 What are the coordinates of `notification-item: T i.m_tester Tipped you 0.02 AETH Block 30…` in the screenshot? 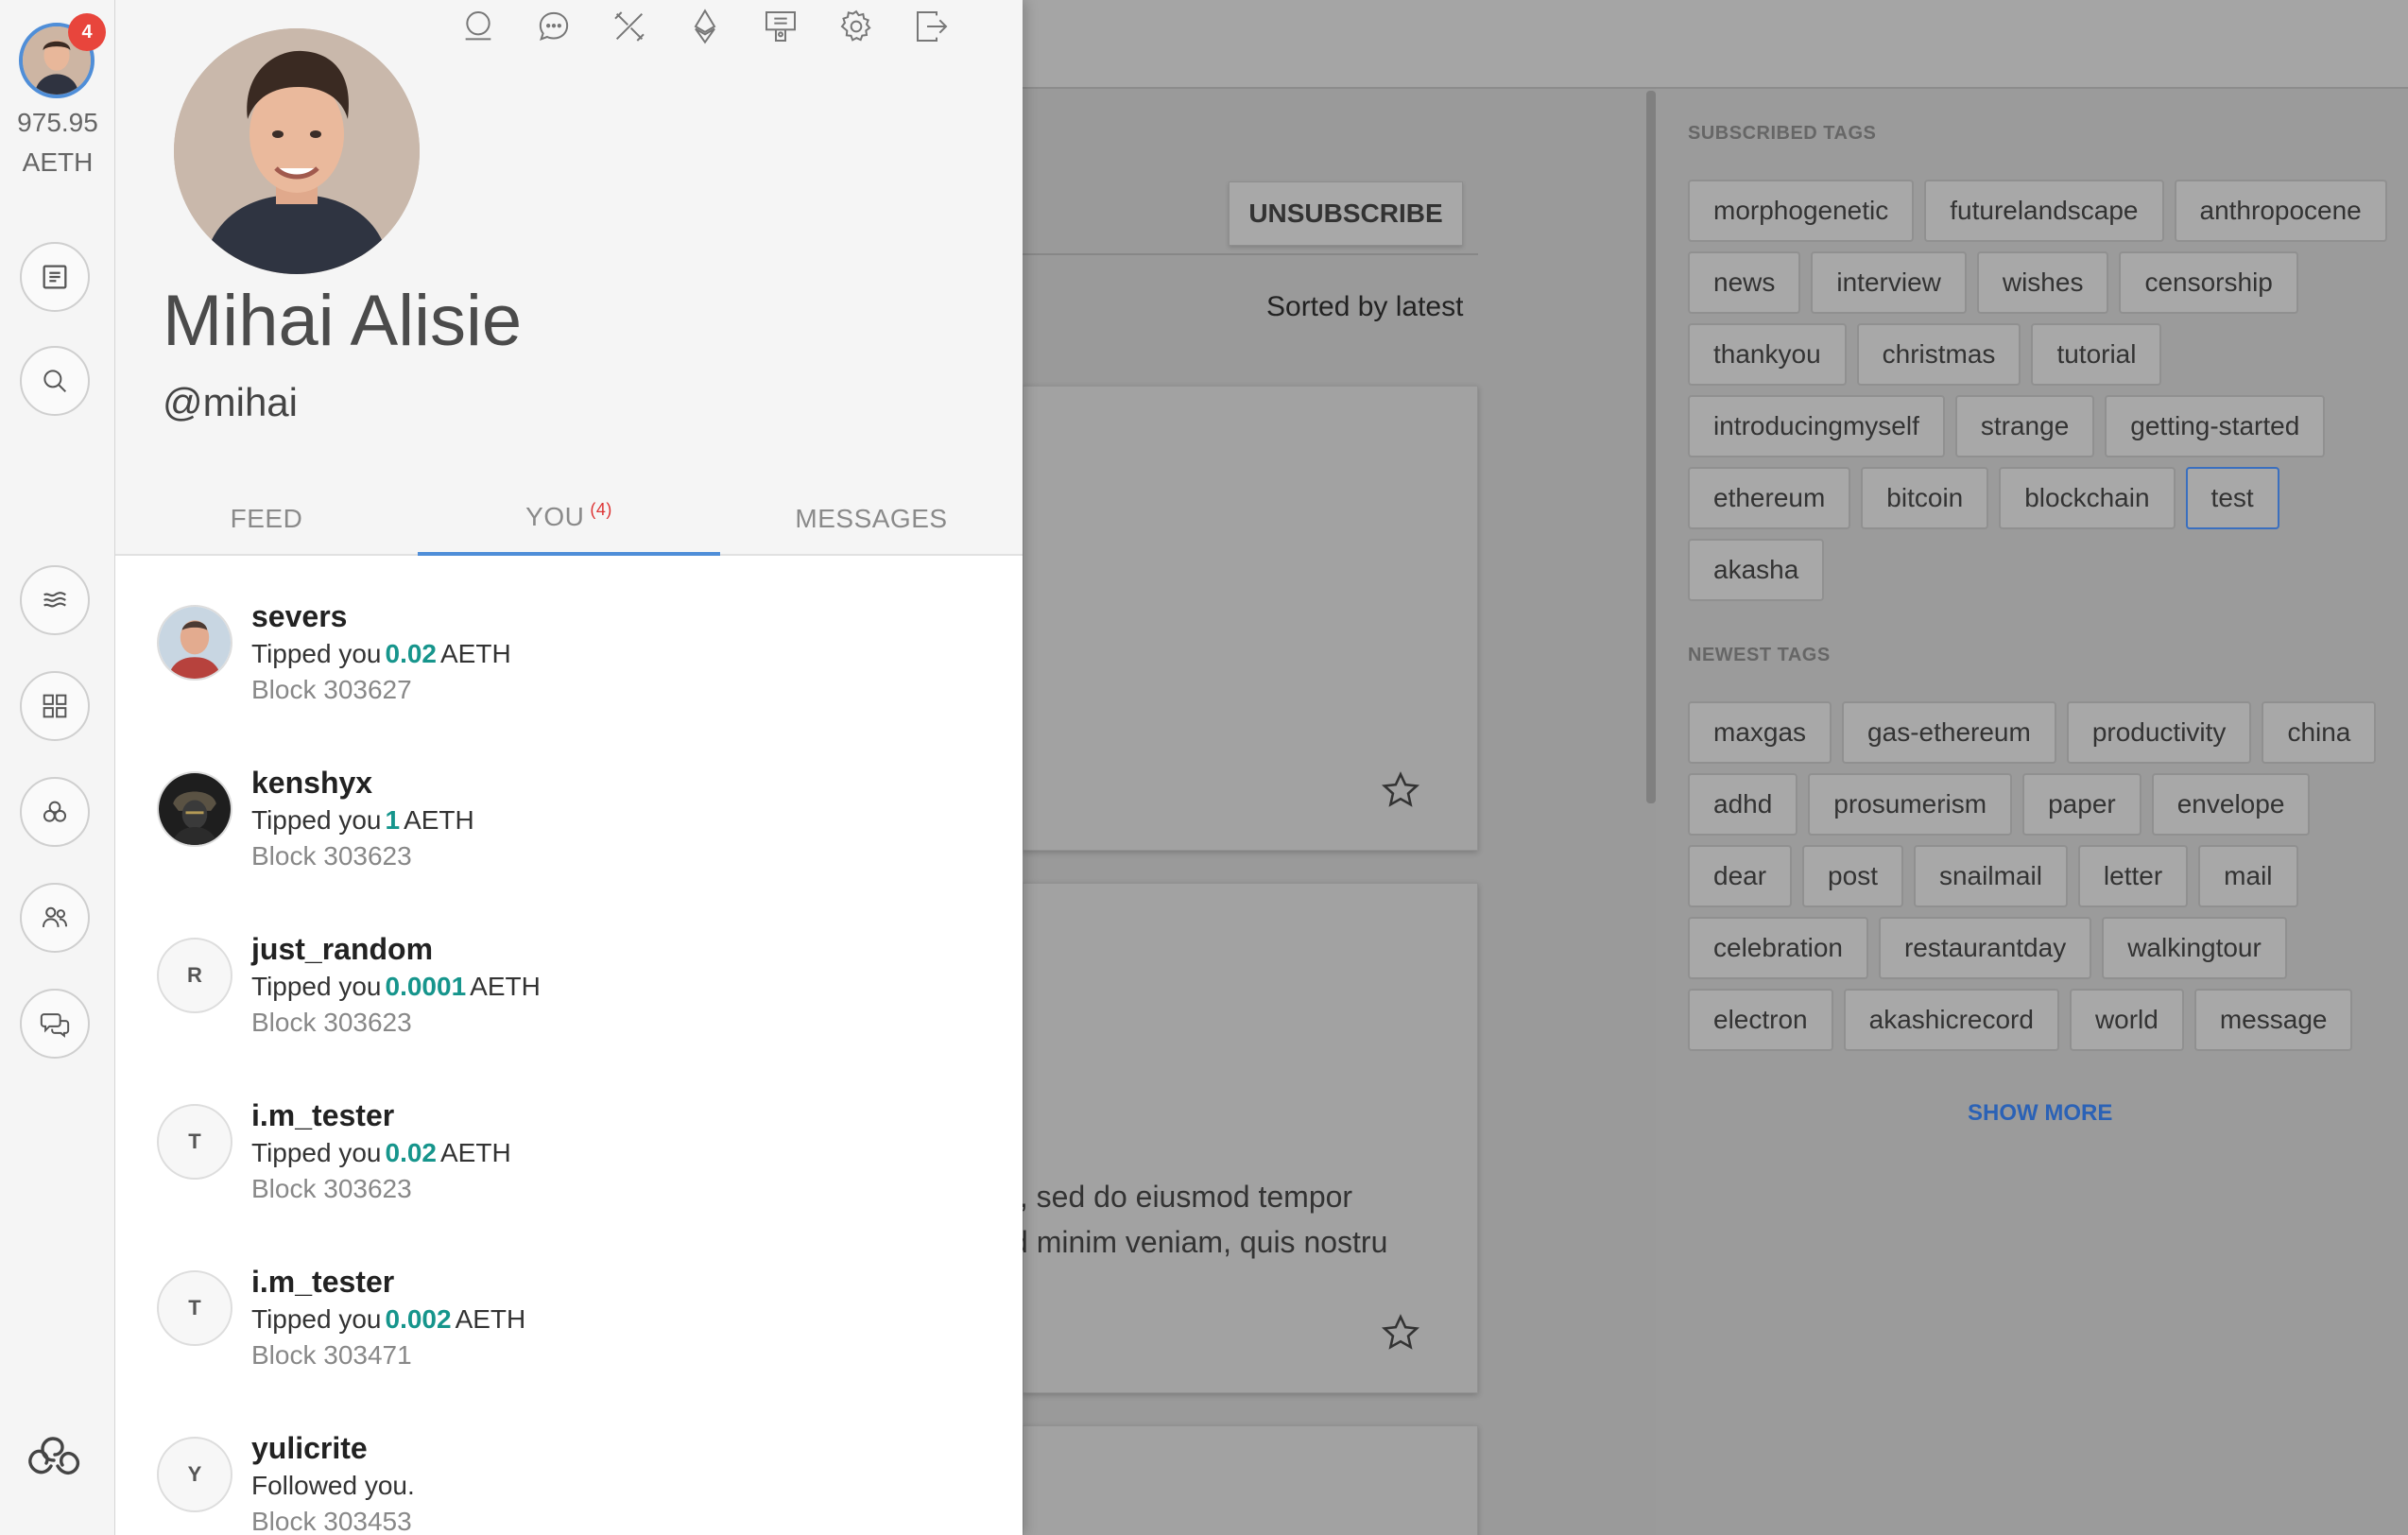 It's located at (569, 1140).